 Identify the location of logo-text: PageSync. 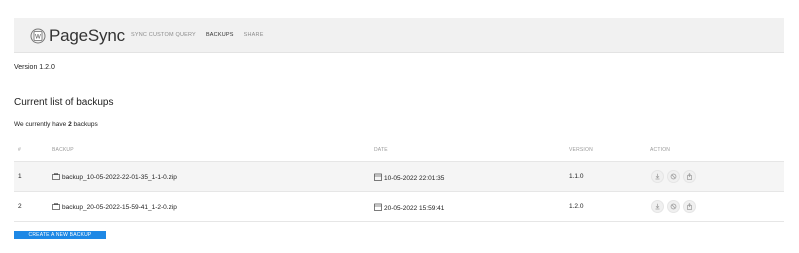
(87, 35).